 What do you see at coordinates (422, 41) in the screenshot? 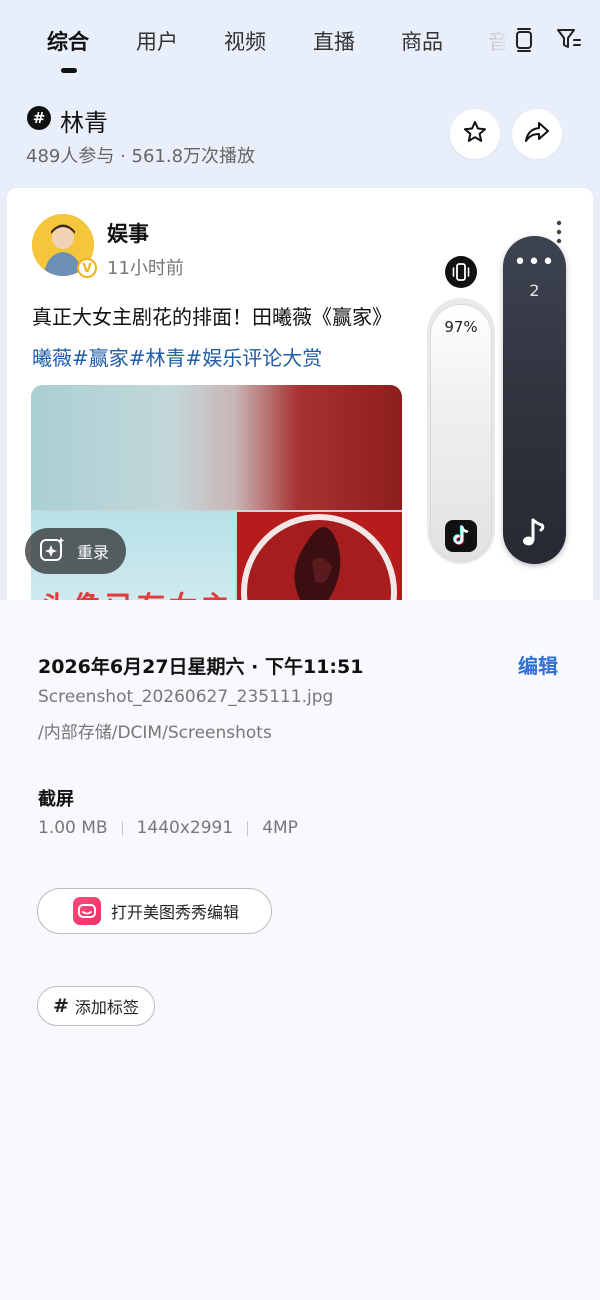
I see `tab-products: 商品` at bounding box center [422, 41].